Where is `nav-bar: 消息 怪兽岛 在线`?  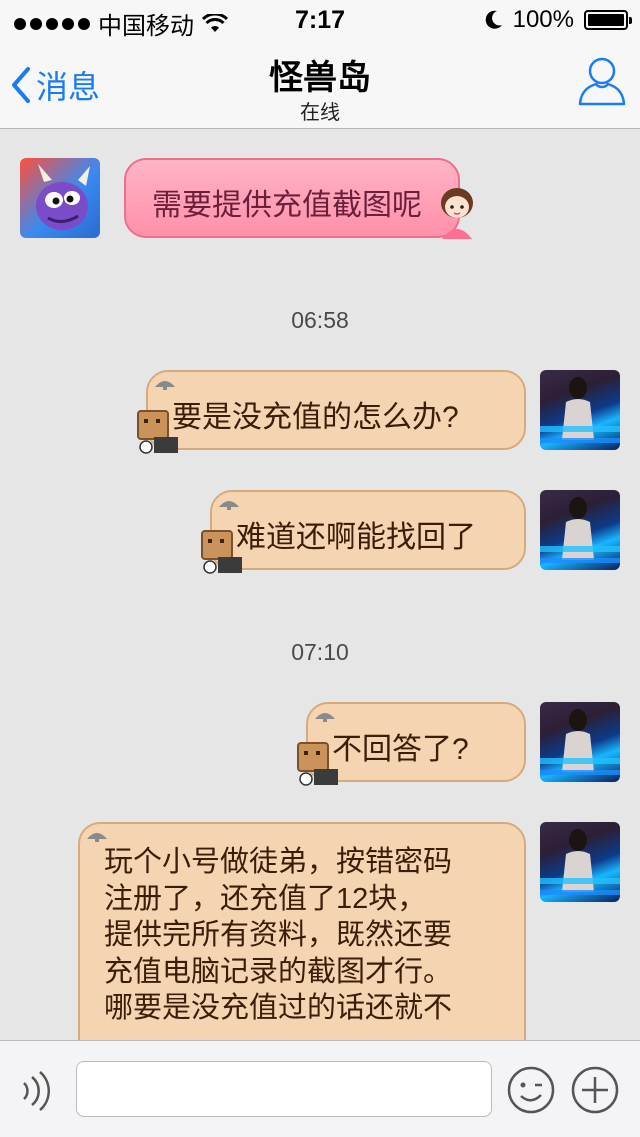
nav-bar: 消息 怪兽岛 在线 is located at coordinates (320, 84).